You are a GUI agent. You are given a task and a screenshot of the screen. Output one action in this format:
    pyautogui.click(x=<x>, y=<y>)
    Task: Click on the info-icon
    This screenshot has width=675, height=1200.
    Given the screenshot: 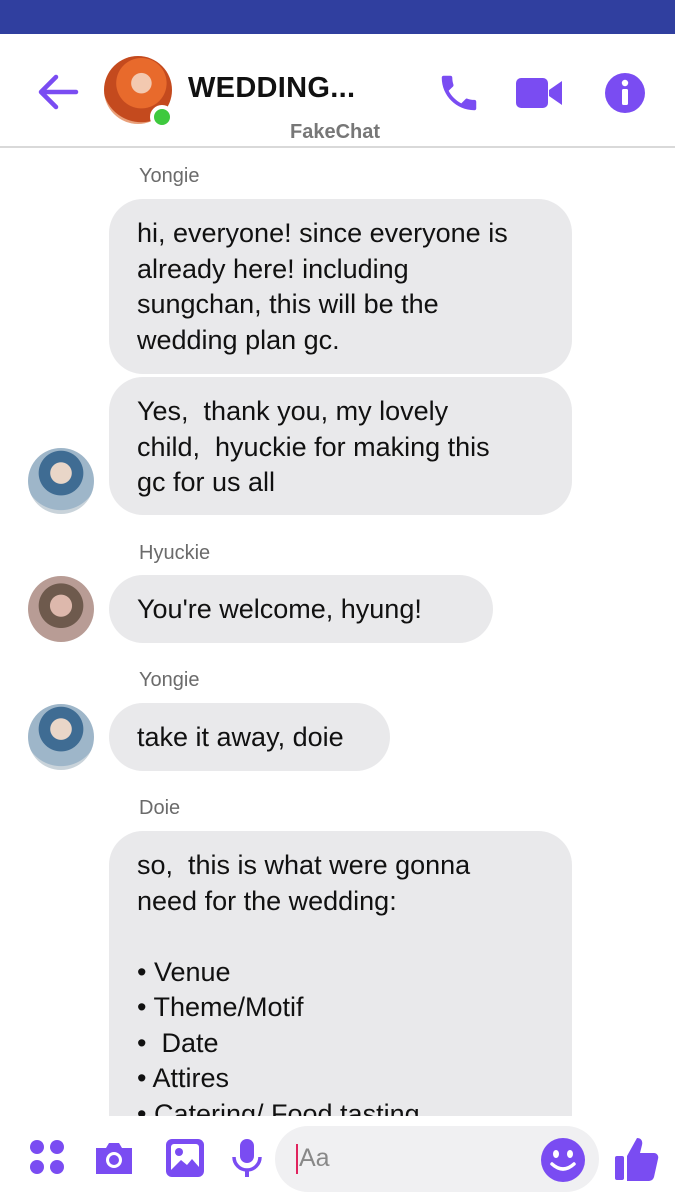 What is the action you would take?
    pyautogui.click(x=625, y=93)
    